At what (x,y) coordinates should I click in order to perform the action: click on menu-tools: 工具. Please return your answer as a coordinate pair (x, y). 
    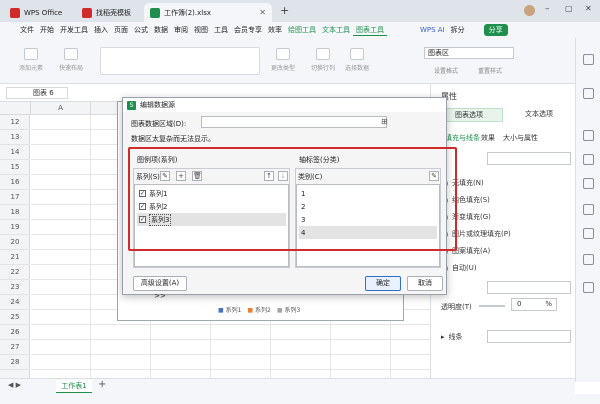
    Looking at the image, I should click on (221, 30).